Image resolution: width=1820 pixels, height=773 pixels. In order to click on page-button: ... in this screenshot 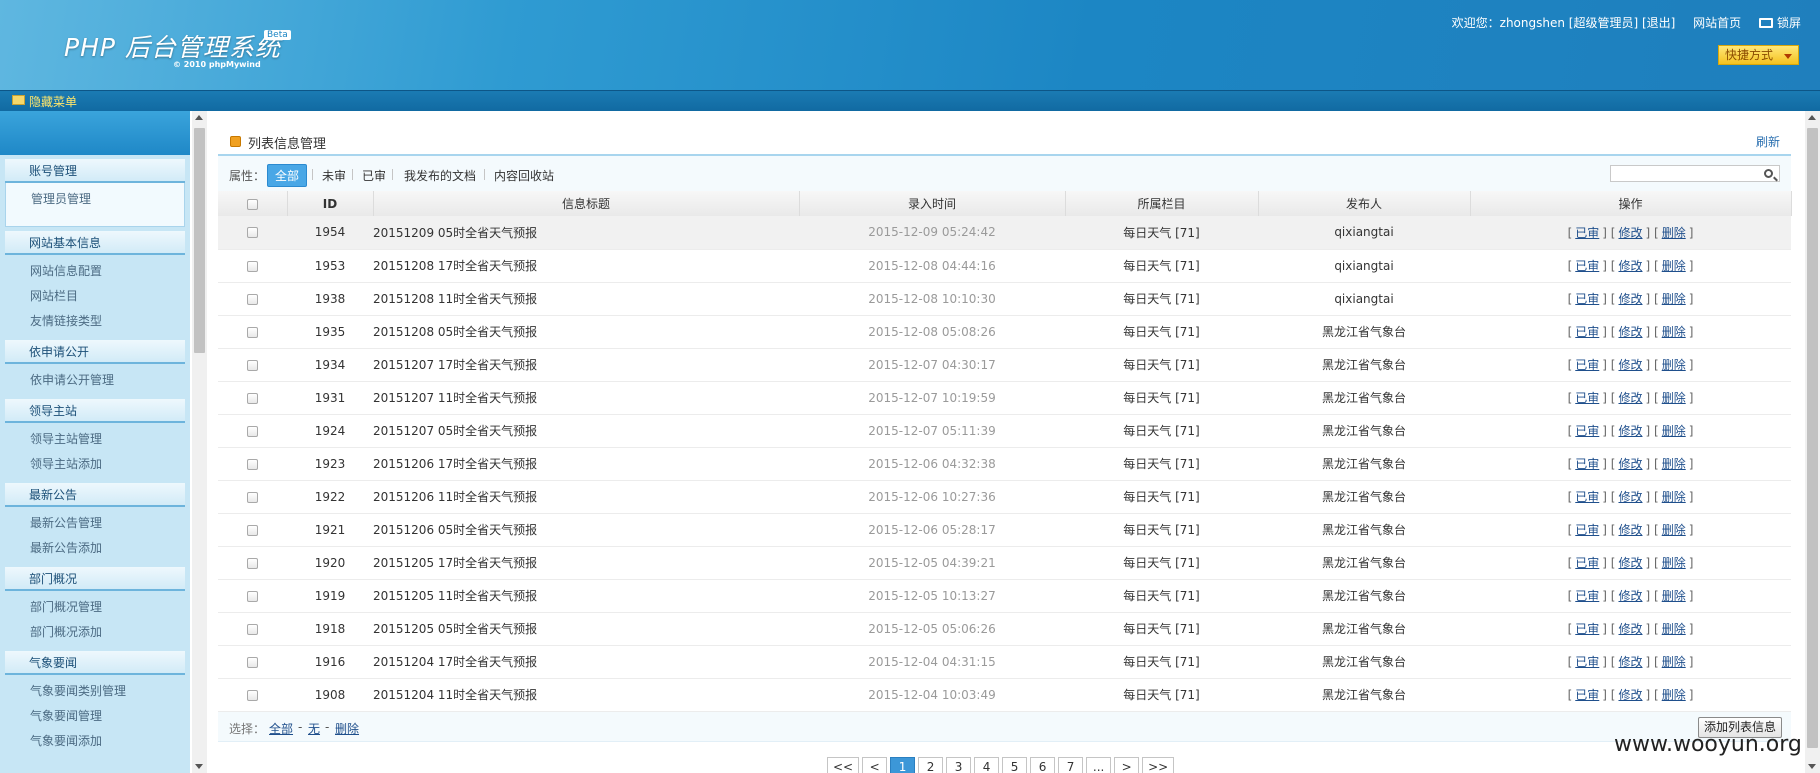, I will do `click(1099, 765)`.